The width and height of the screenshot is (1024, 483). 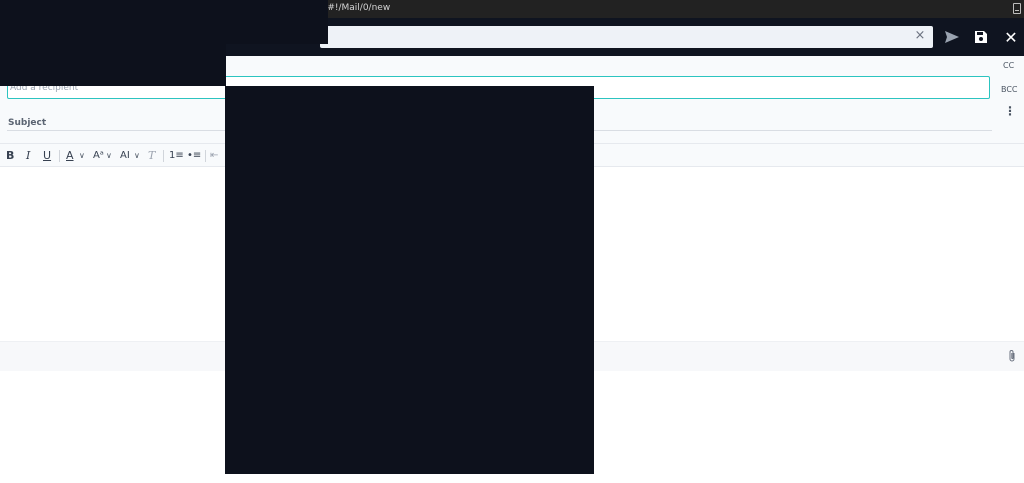 I want to click on font-family-button: AI, so click(x=125, y=156).